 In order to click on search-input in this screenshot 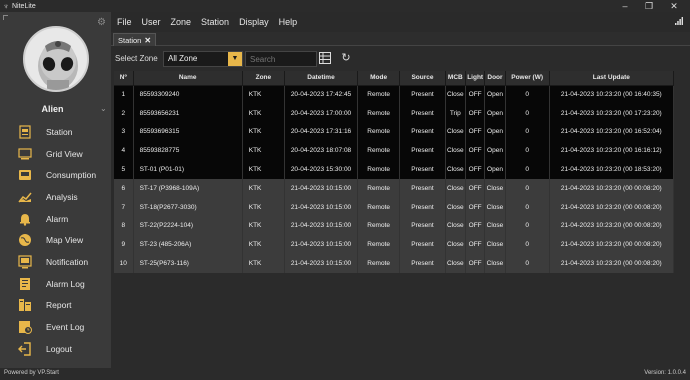, I will do `click(281, 59)`.